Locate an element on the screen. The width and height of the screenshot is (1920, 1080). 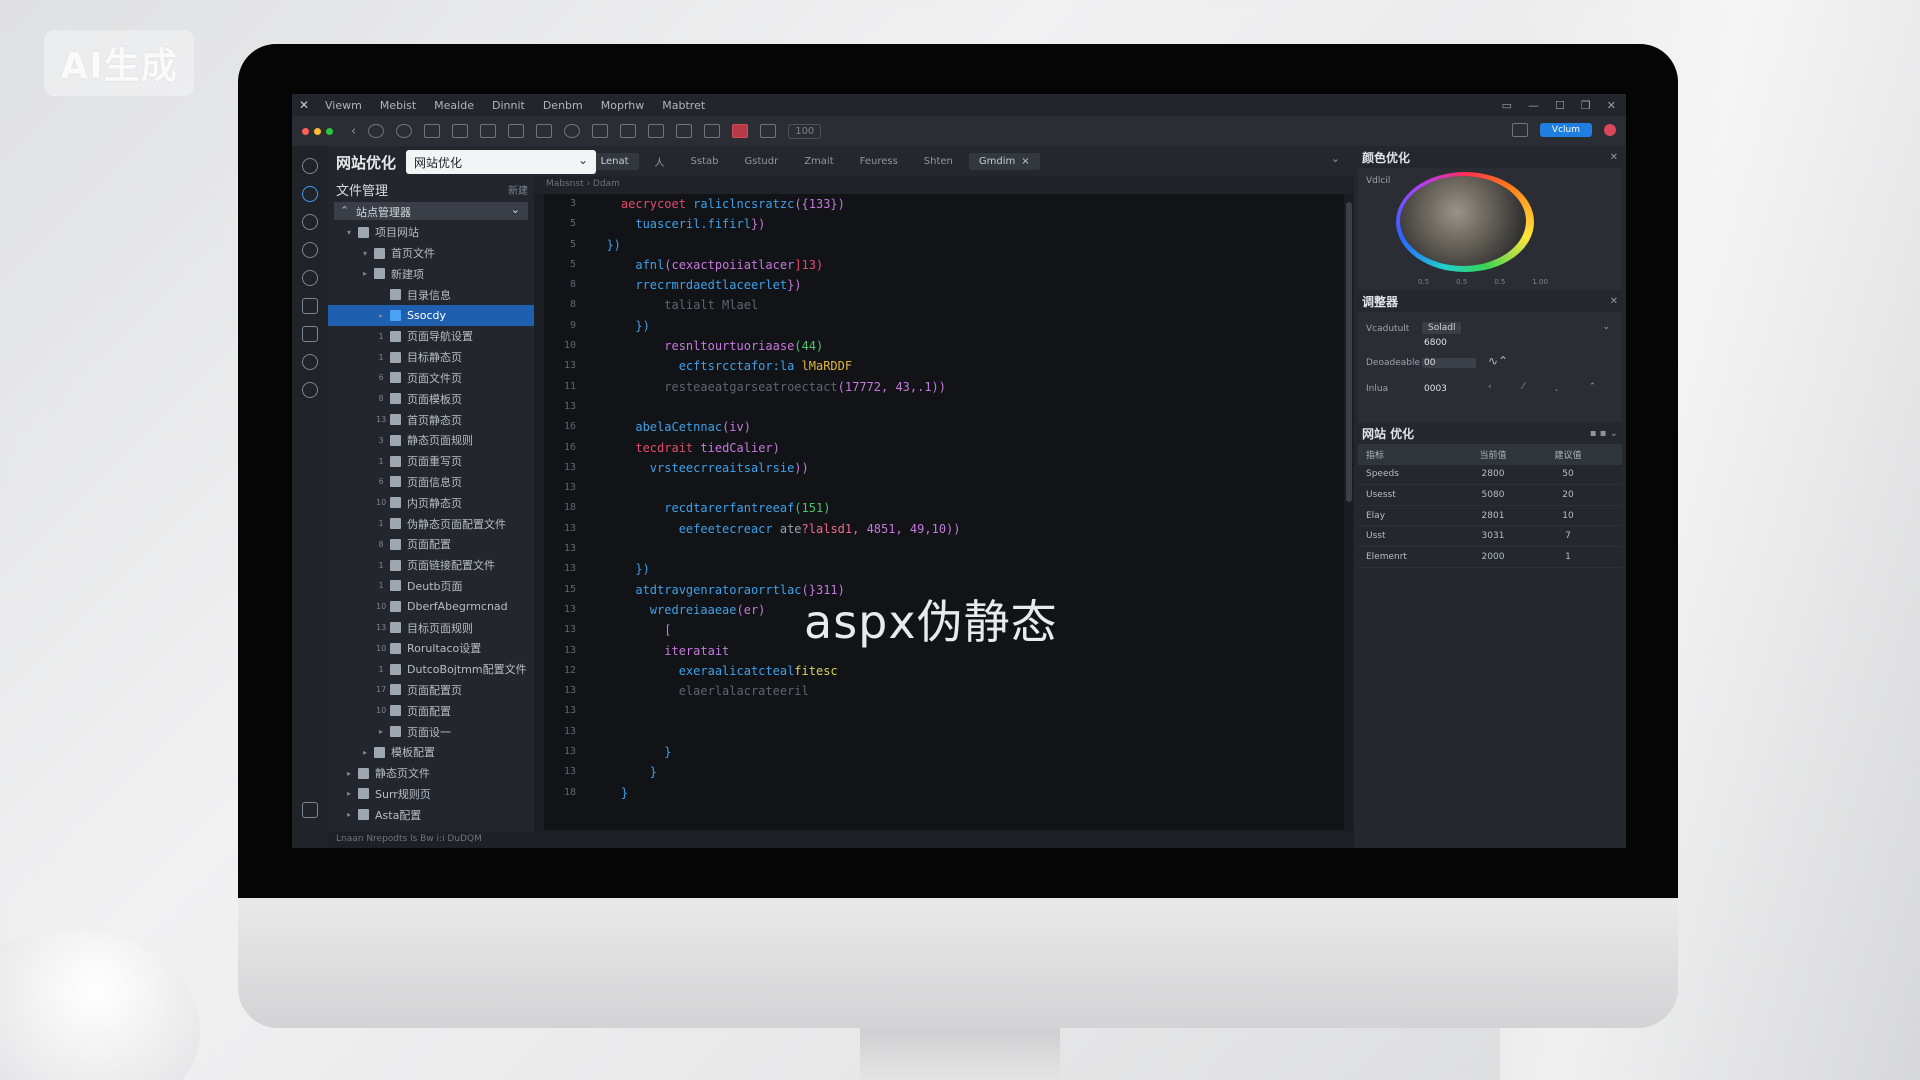
code-line: talialt Mlael is located at coordinates (962, 305).